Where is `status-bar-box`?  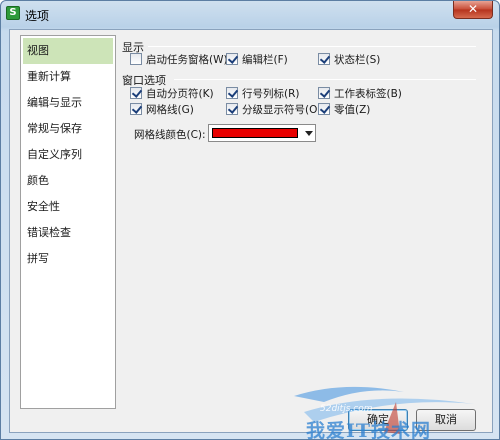
status-bar-box is located at coordinates (324, 59).